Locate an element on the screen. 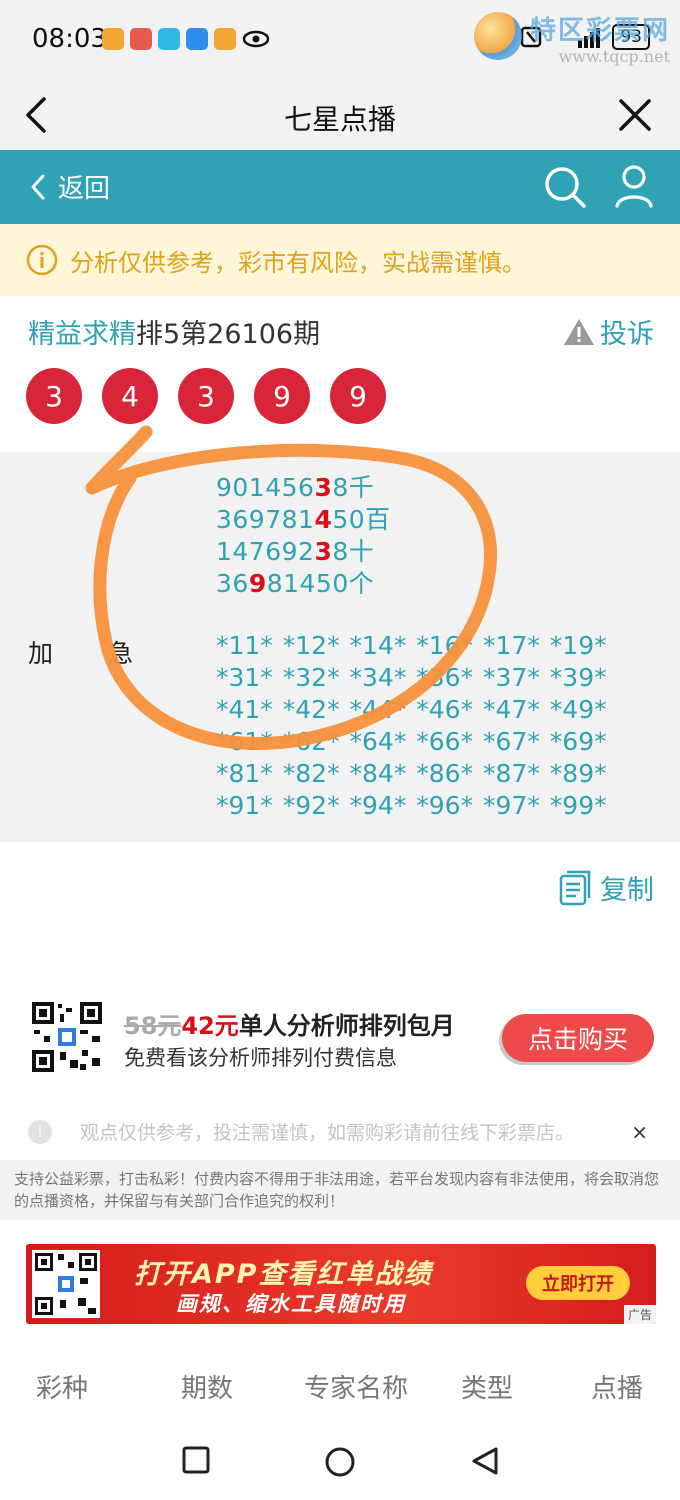 This screenshot has height=1500, width=680. page-title: 七星点播 is located at coordinates (339, 119).